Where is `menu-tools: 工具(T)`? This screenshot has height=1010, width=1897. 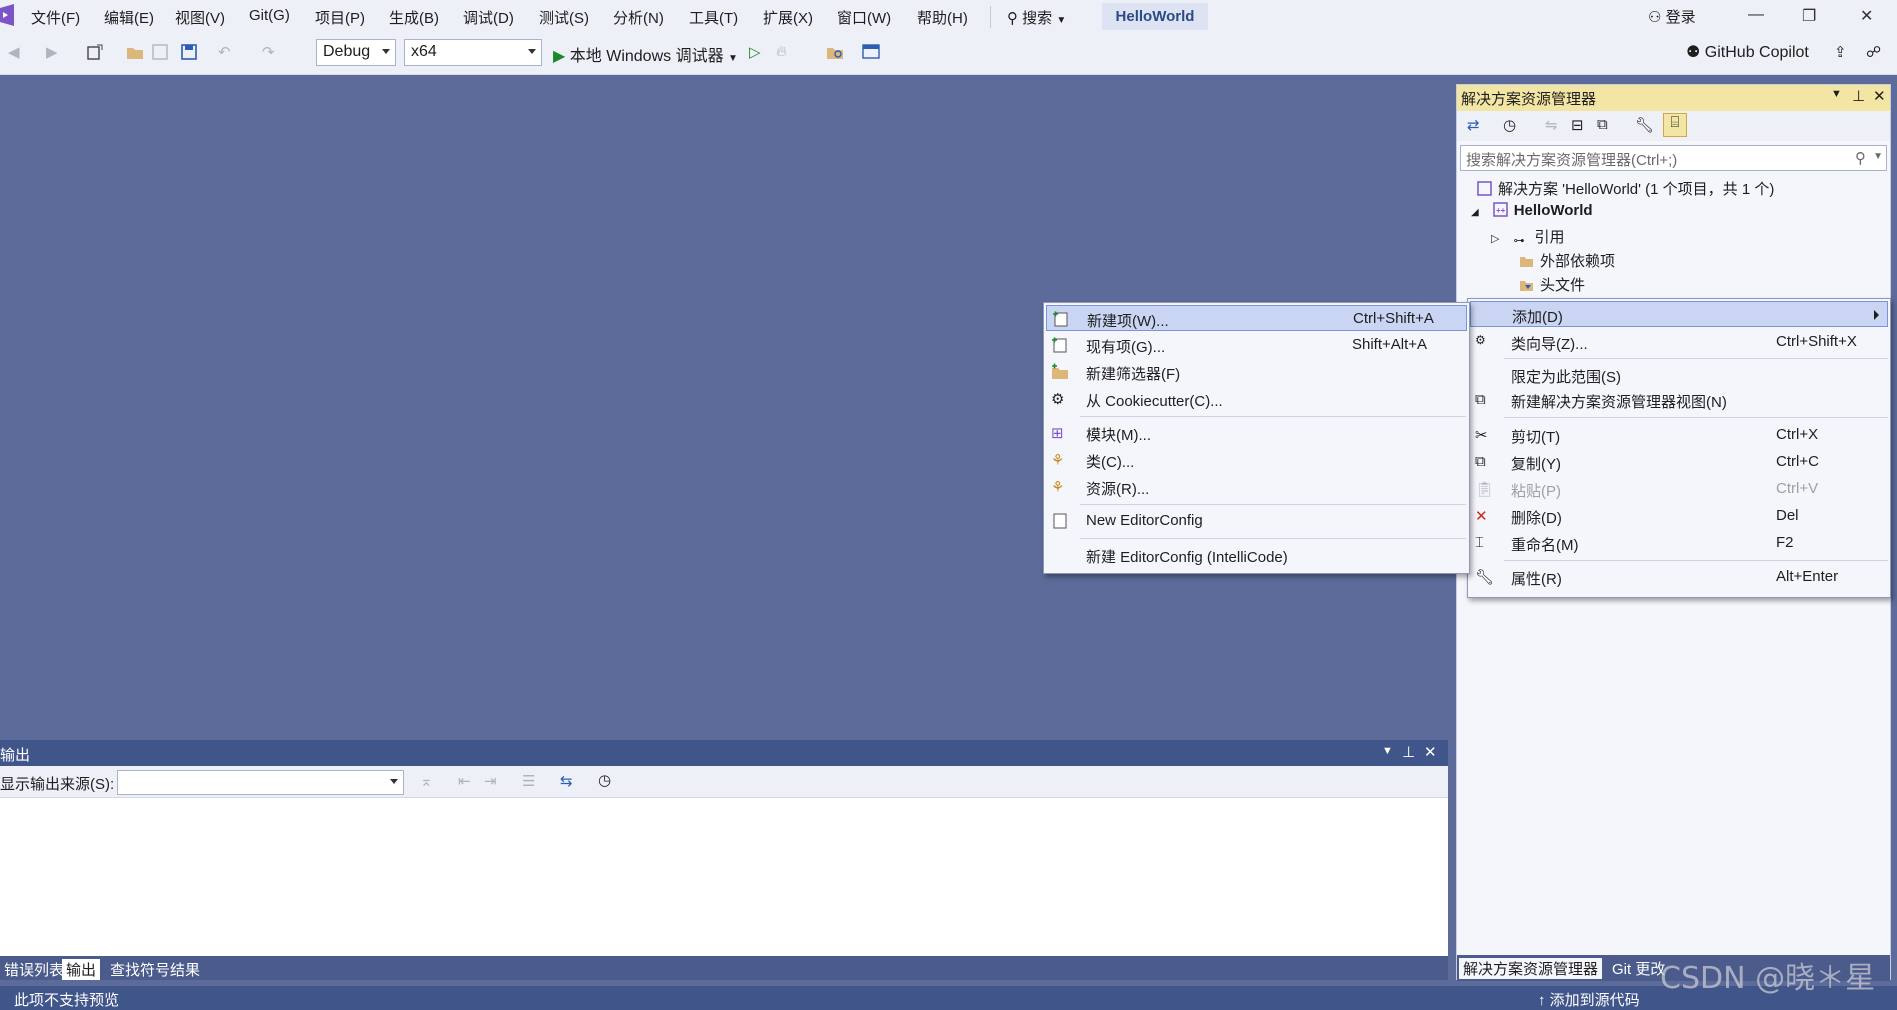 menu-tools: 工具(T) is located at coordinates (713, 17).